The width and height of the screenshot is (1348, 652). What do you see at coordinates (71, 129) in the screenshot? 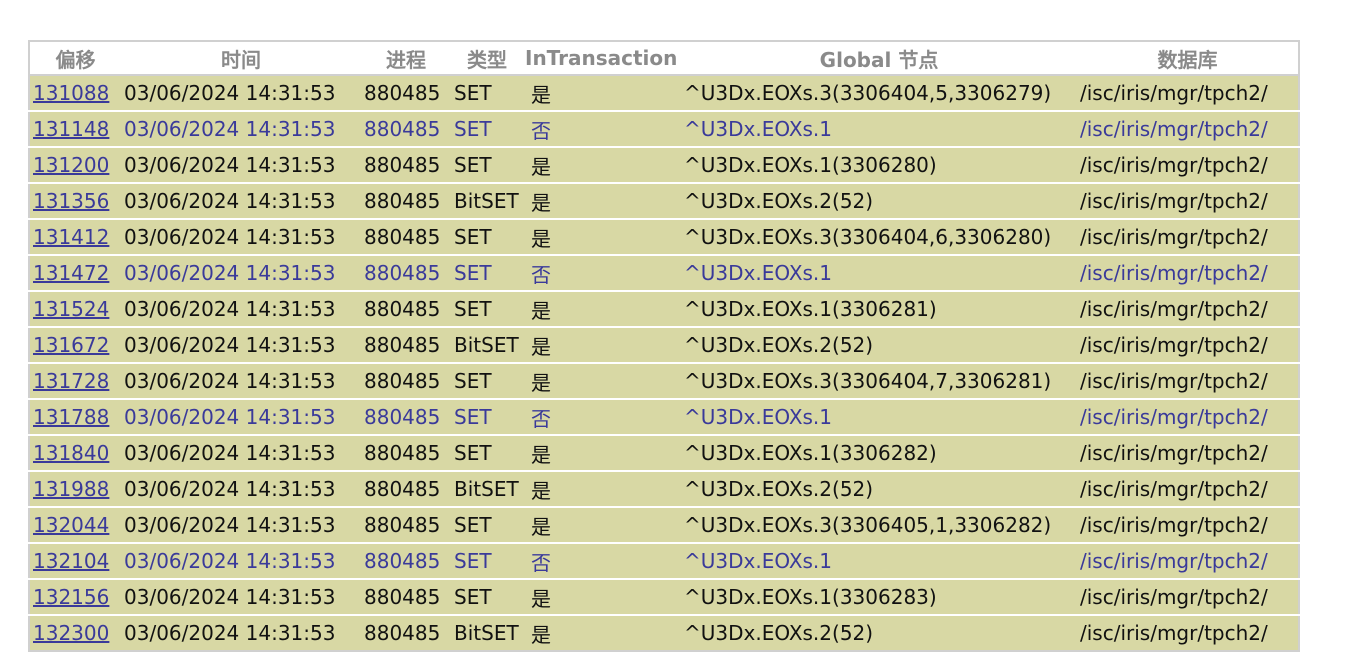
I see `offset-link: 131148` at bounding box center [71, 129].